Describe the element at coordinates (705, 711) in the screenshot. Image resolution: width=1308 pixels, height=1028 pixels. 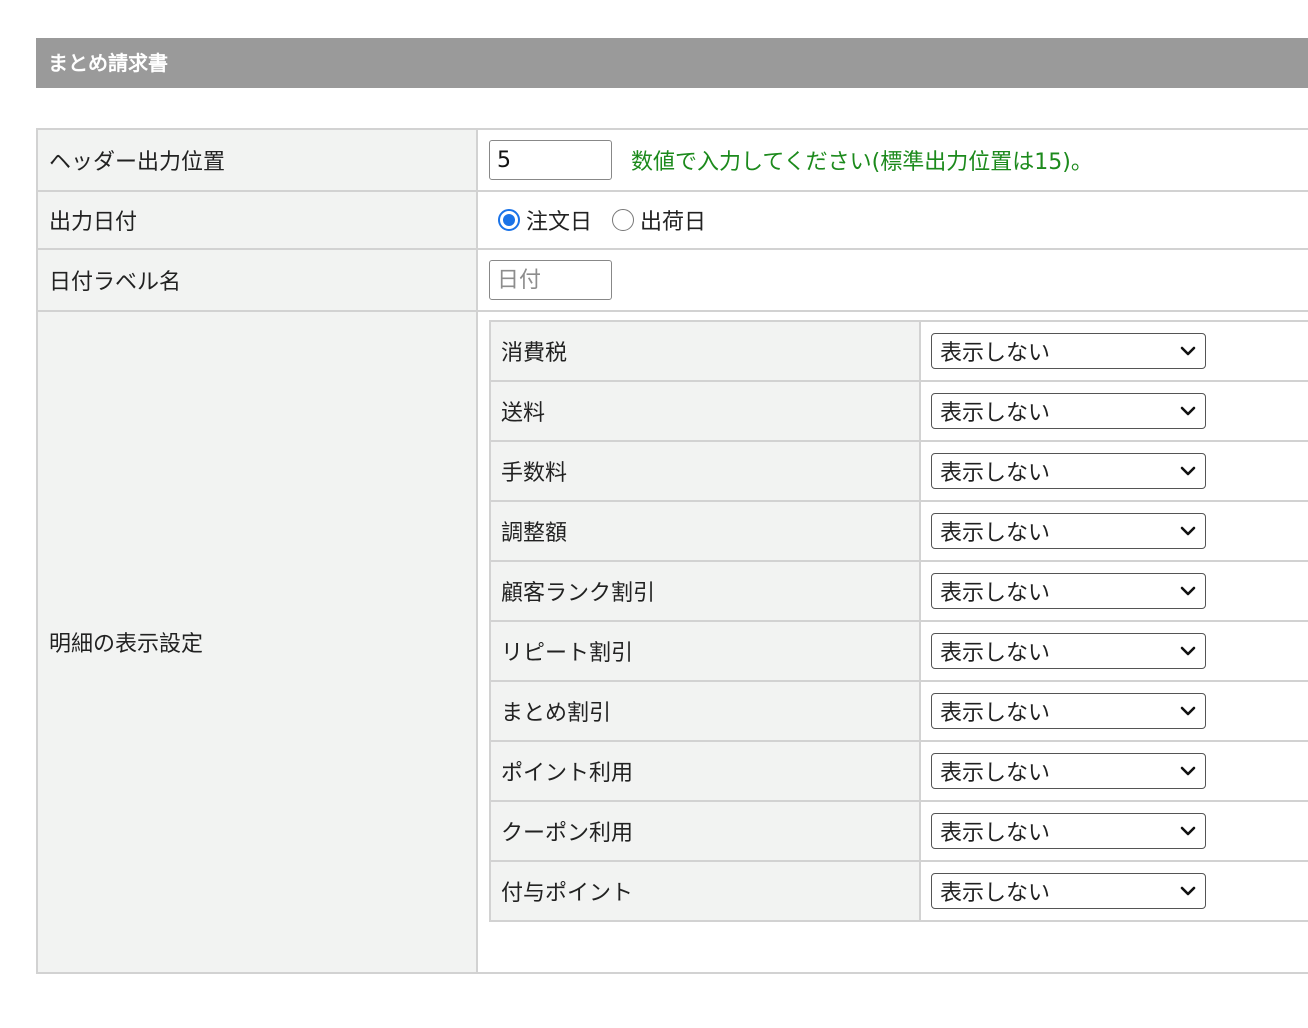
I see `detail-item-label: まとめ割引` at that location.